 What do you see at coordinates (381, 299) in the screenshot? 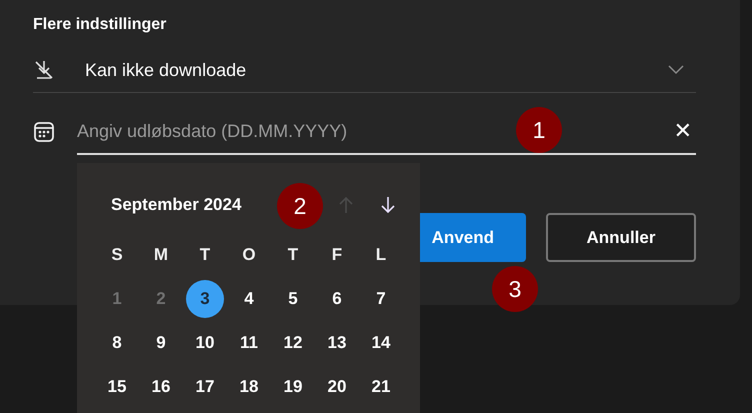
I see `day-button: 7` at bounding box center [381, 299].